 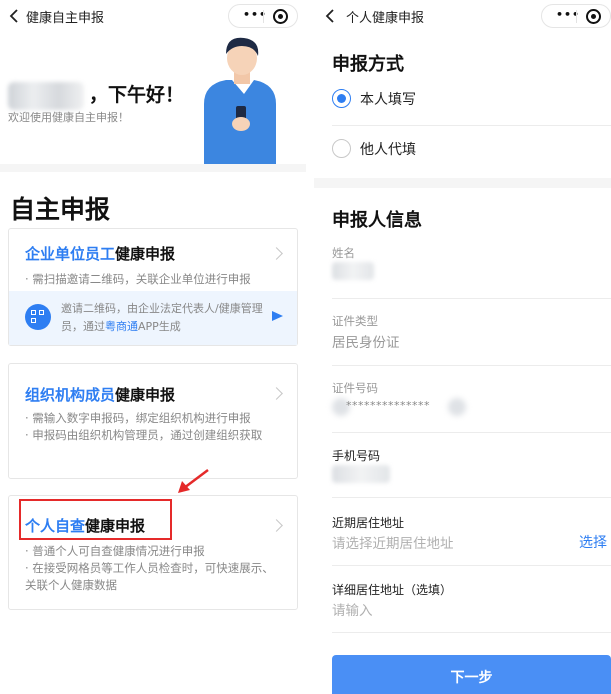 I want to click on card-title: 组织机构成员健康申报, so click(x=100, y=395).